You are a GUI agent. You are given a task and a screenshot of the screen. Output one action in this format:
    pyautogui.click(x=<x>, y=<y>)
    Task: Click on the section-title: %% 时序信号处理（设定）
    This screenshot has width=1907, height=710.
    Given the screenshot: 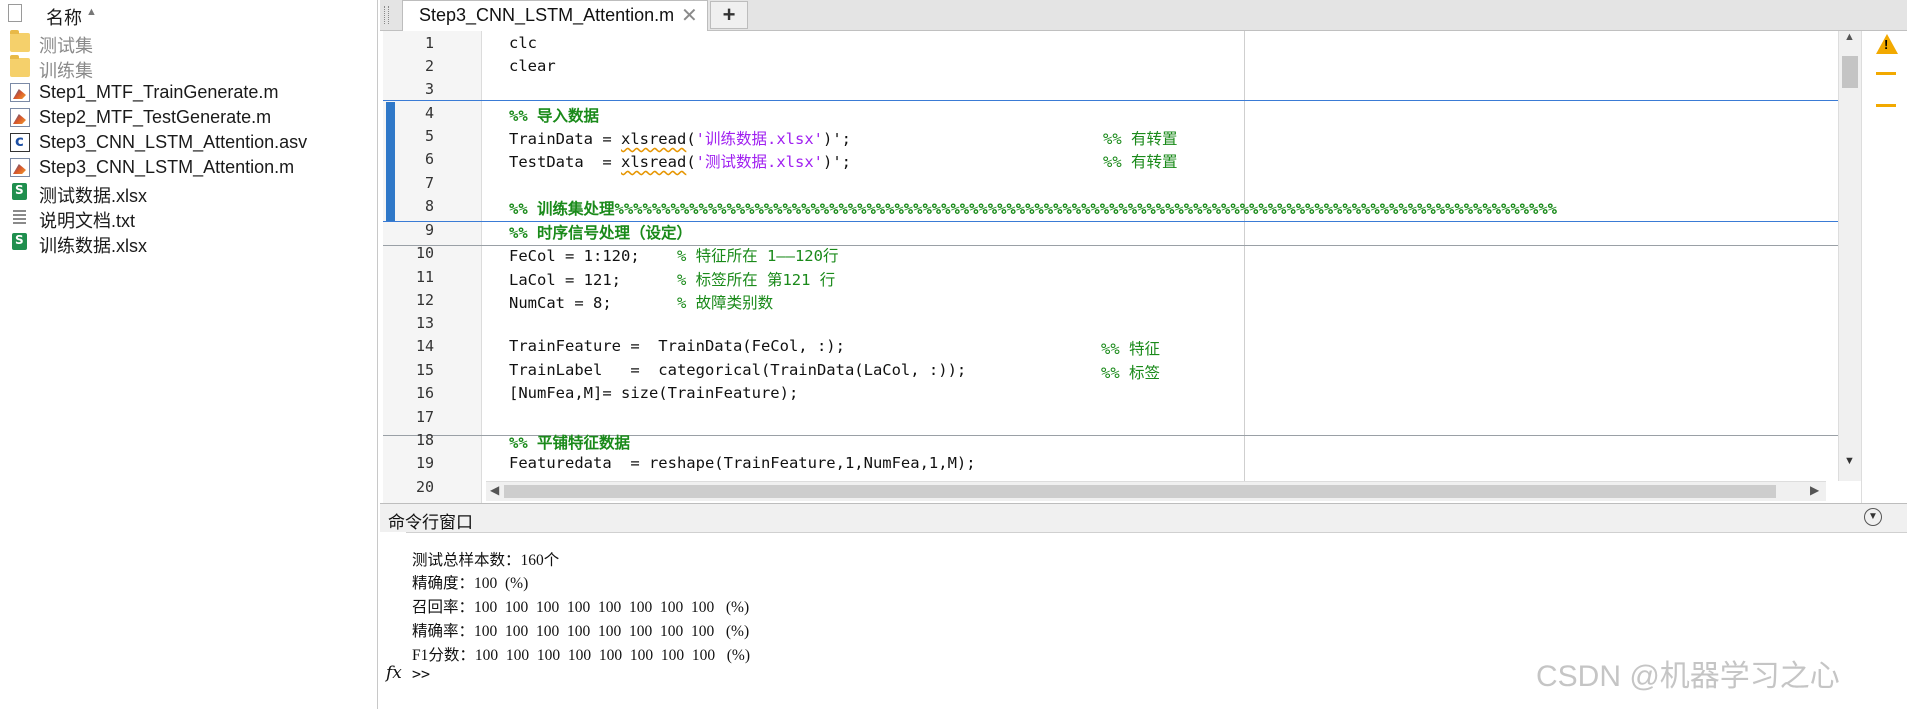 What is the action you would take?
    pyautogui.click(x=600, y=233)
    